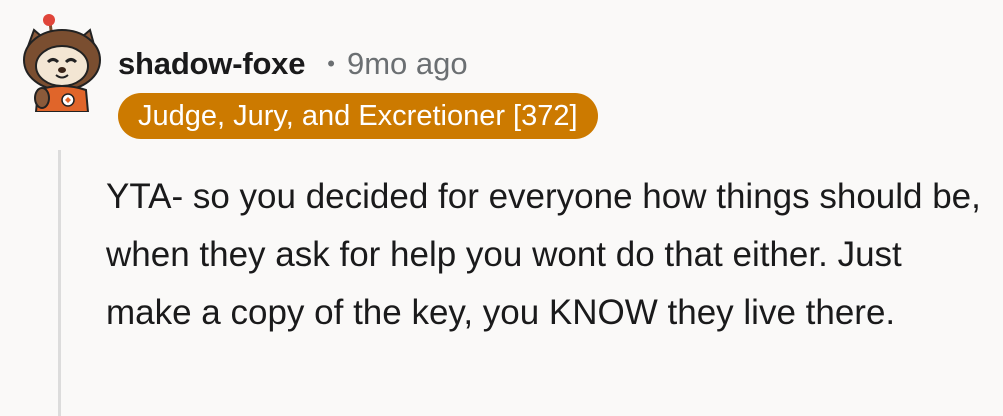  What do you see at coordinates (62, 62) in the screenshot?
I see `user-avatar-icon` at bounding box center [62, 62].